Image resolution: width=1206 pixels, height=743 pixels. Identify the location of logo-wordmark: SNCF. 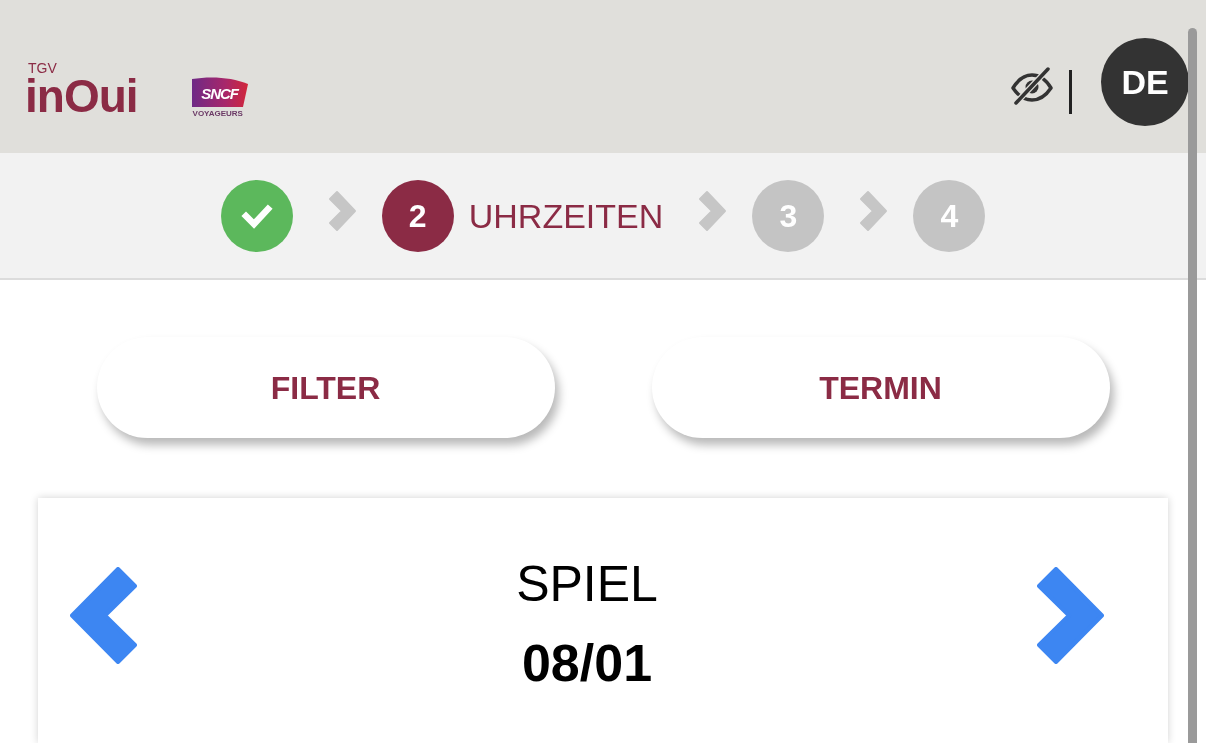
(219, 94).